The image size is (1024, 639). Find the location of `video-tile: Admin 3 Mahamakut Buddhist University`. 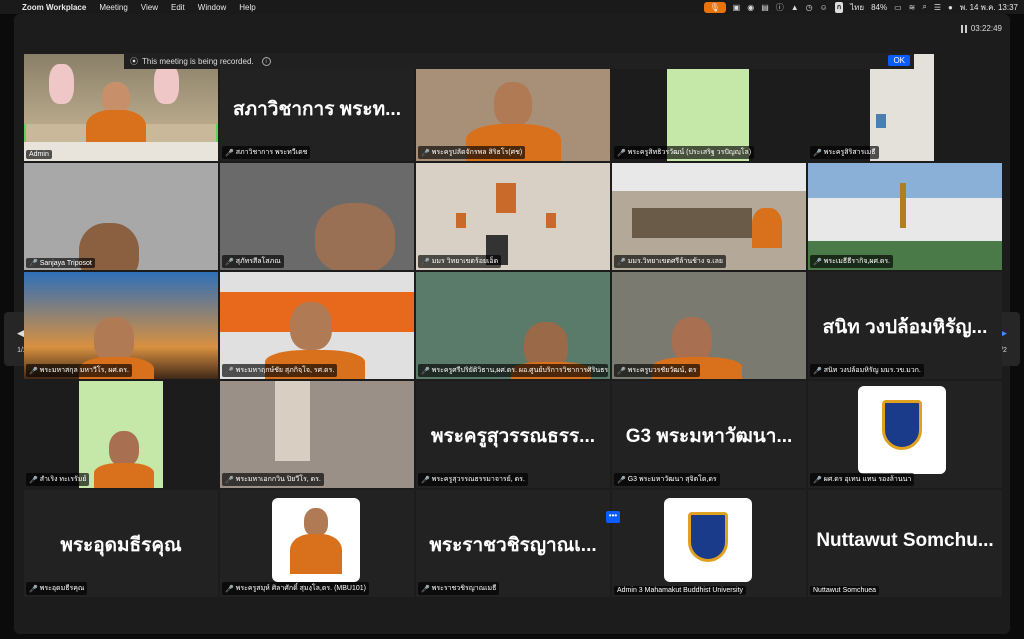

video-tile: Admin 3 Mahamakut Buddhist University is located at coordinates (709, 543).